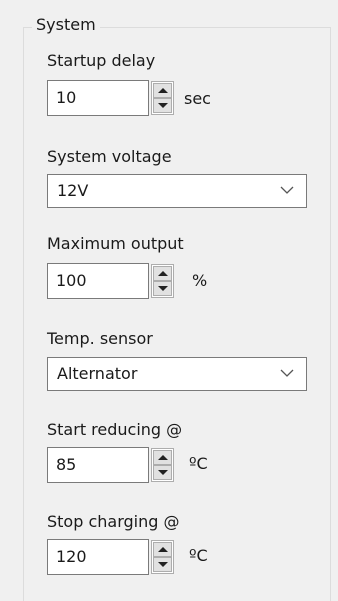 This screenshot has width=338, height=601. What do you see at coordinates (198, 555) in the screenshot?
I see `stop-charging-unit: ºC` at bounding box center [198, 555].